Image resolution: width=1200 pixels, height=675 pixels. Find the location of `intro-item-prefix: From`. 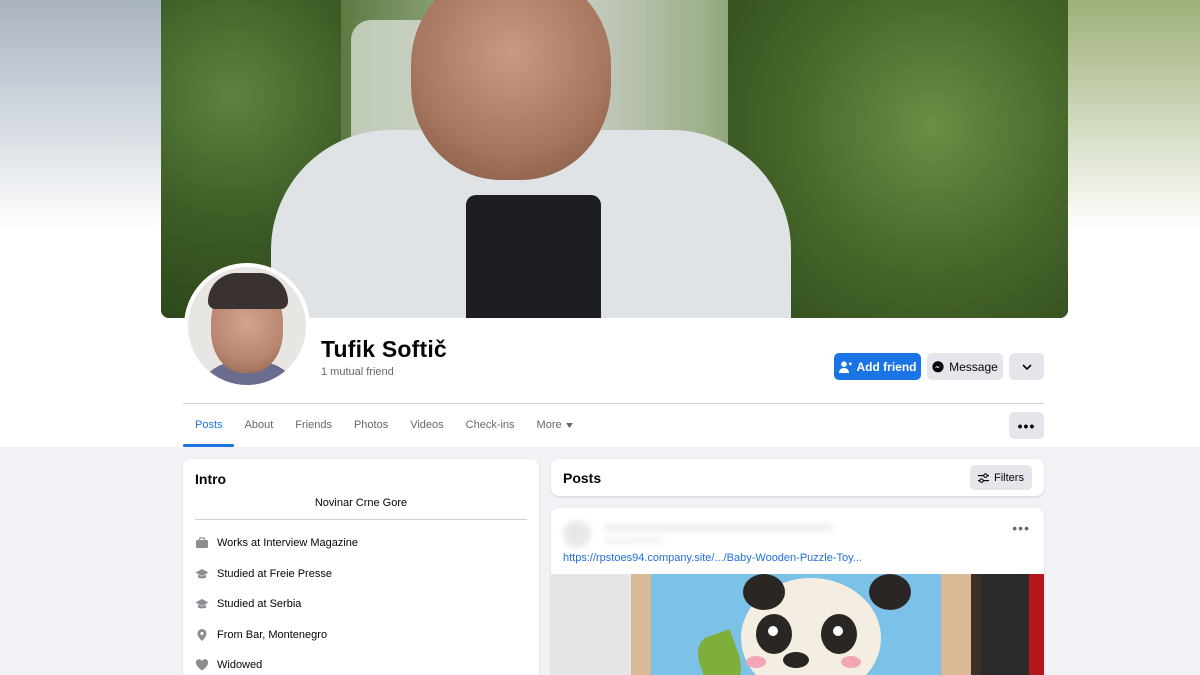

intro-item-prefix: From is located at coordinates (231, 635).